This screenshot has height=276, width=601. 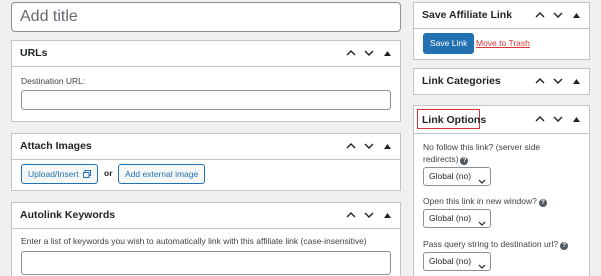 I want to click on link-categories-box: Link Categories, so click(x=501, y=81).